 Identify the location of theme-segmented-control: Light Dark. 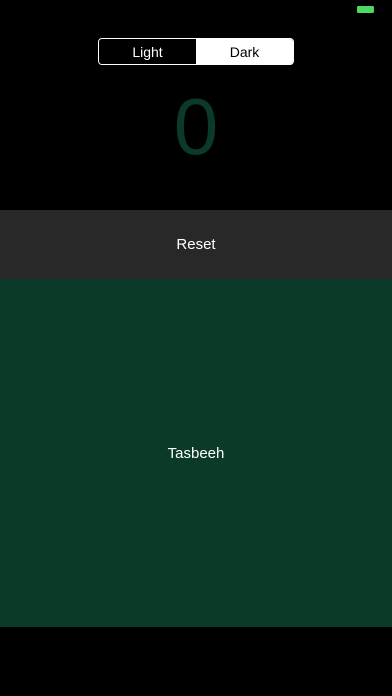
(196, 51).